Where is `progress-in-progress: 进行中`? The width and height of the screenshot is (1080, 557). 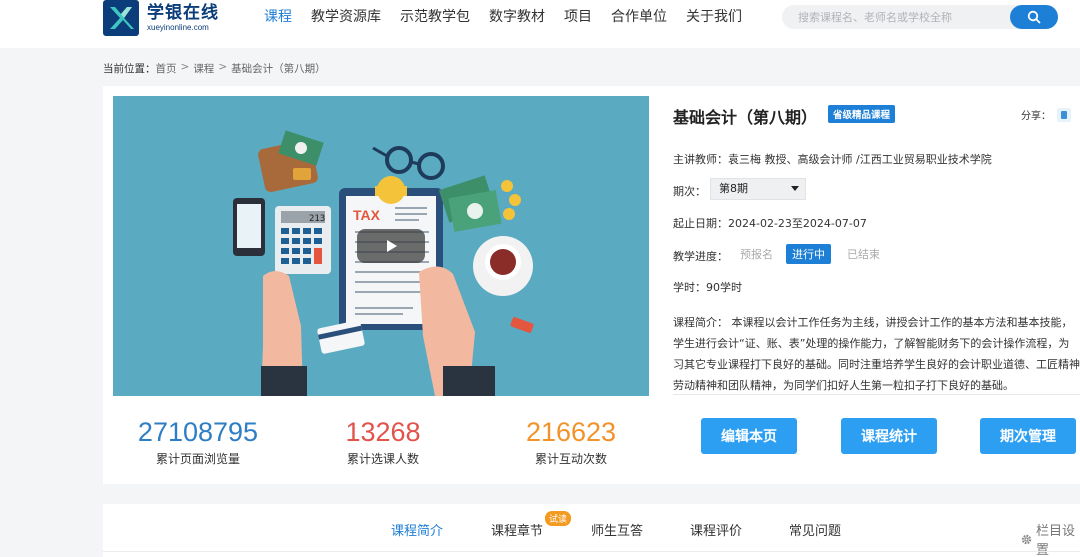 progress-in-progress: 进行中 is located at coordinates (808, 254).